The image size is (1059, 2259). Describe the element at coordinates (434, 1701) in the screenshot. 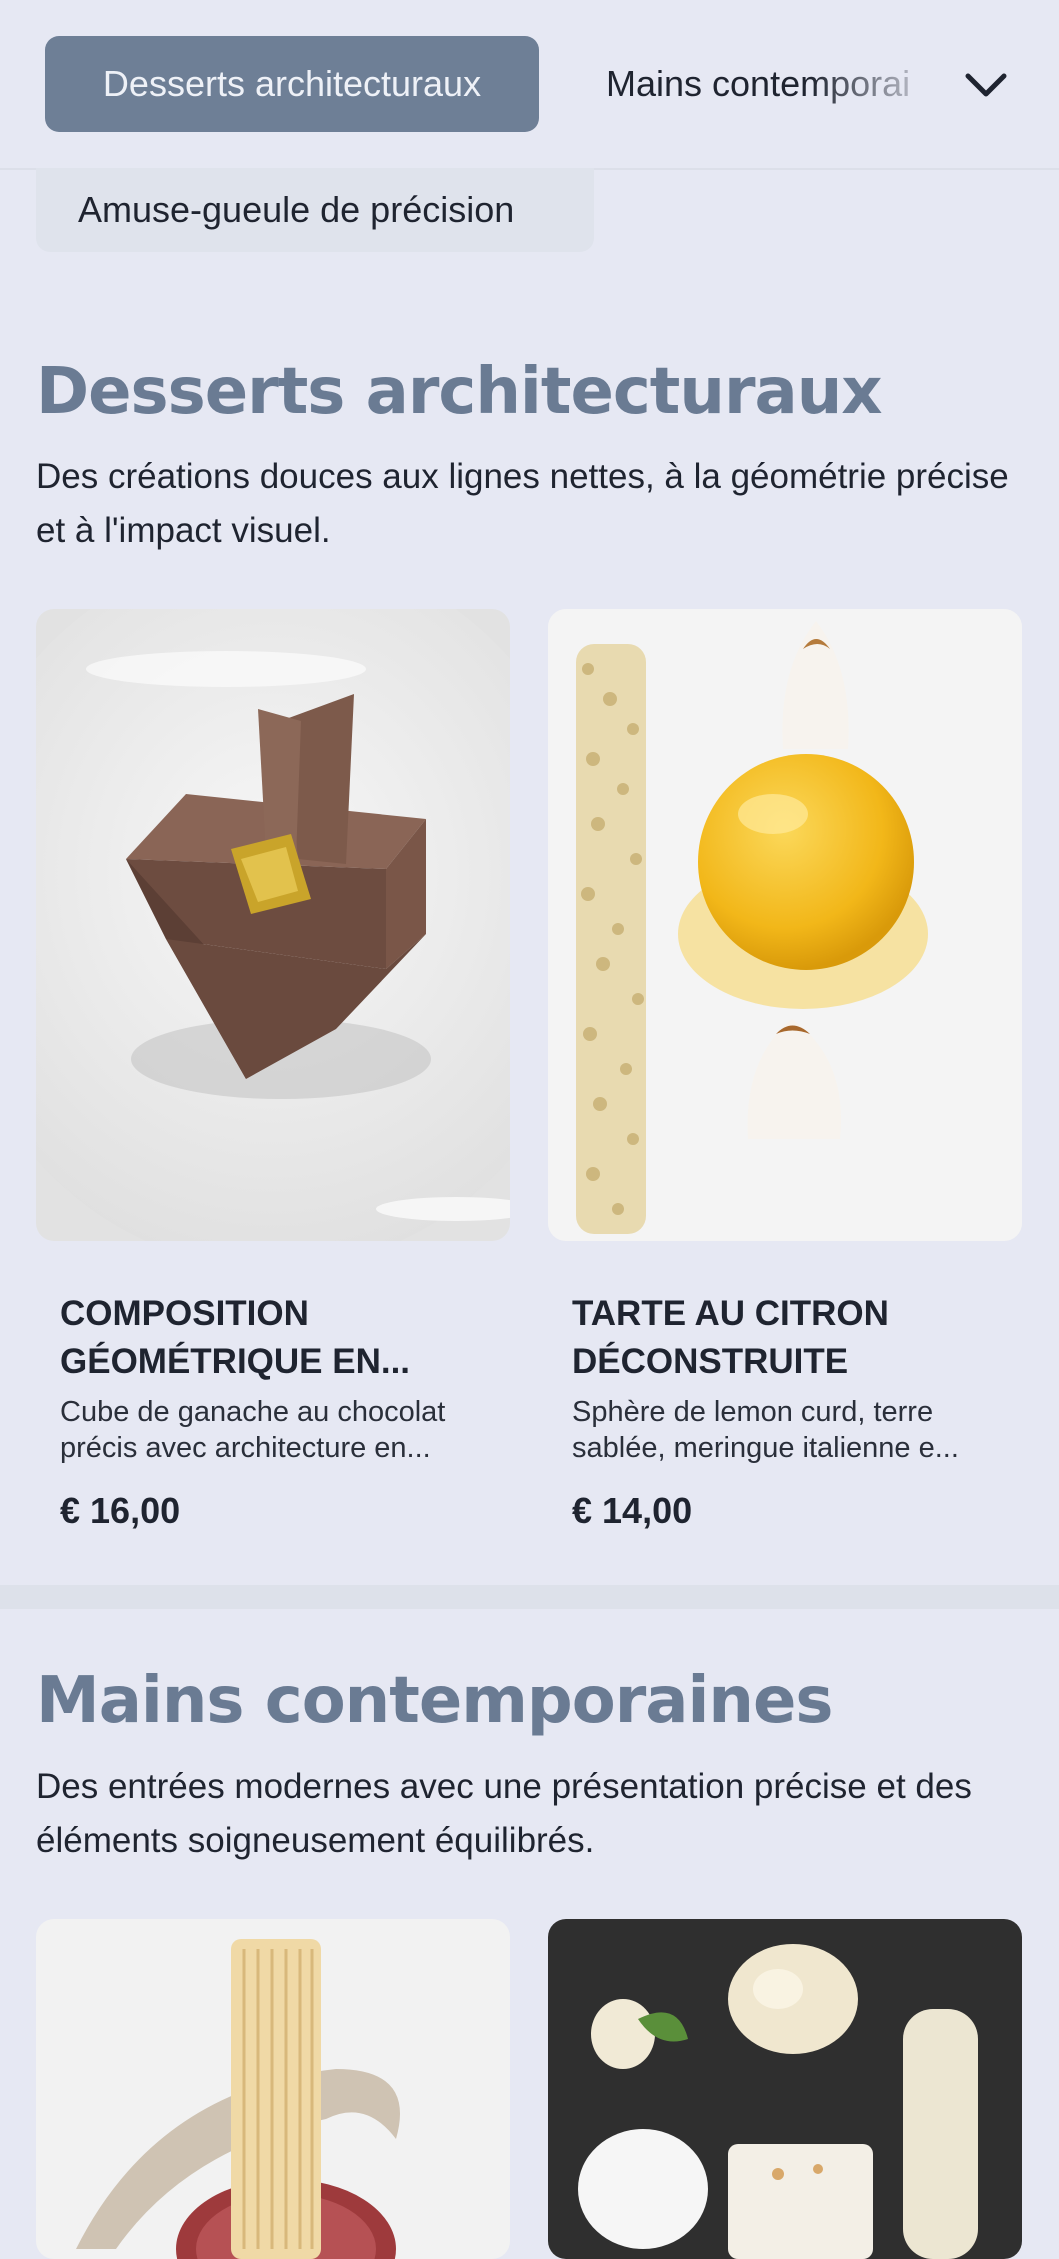

I see `section-title: Mains contemporaines` at that location.